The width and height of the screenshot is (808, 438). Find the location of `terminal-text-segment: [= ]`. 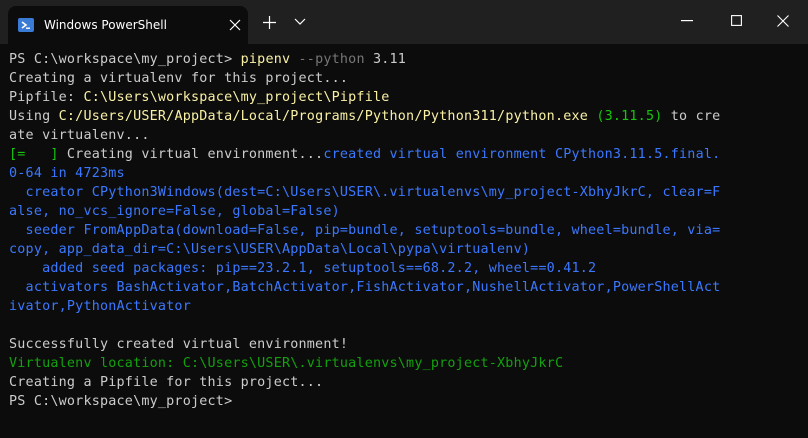

terminal-text-segment: [= ] is located at coordinates (38, 154).